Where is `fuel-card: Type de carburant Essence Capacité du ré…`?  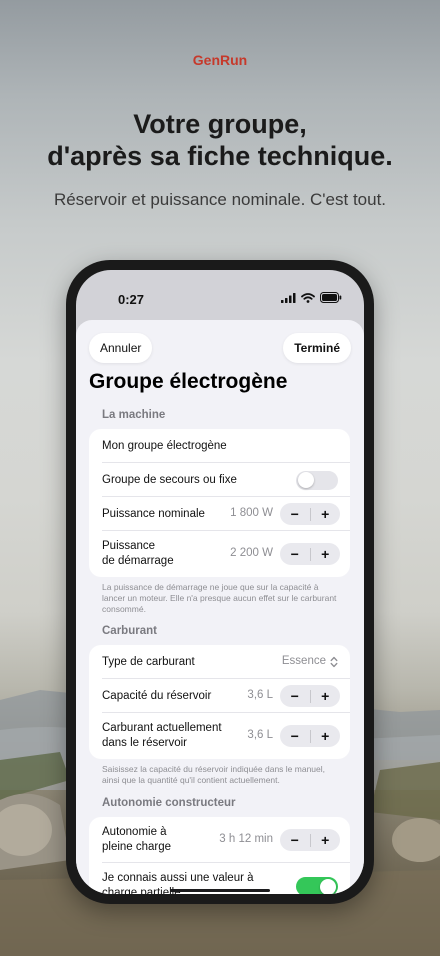 fuel-card: Type de carburant Essence Capacité du ré… is located at coordinates (219, 702).